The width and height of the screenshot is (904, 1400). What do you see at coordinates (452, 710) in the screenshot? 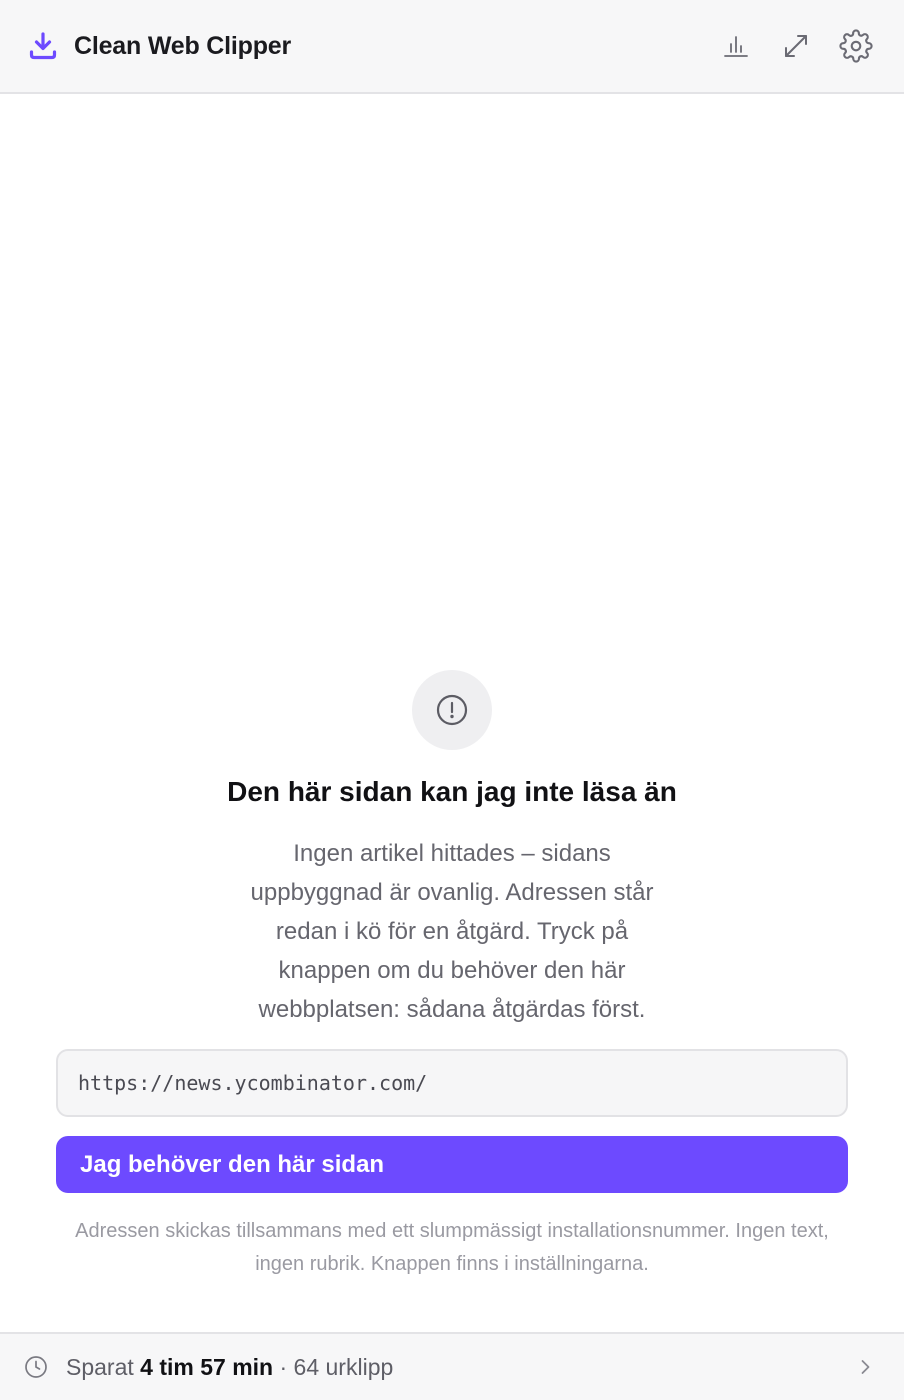
I see `alert-circle-icon` at bounding box center [452, 710].